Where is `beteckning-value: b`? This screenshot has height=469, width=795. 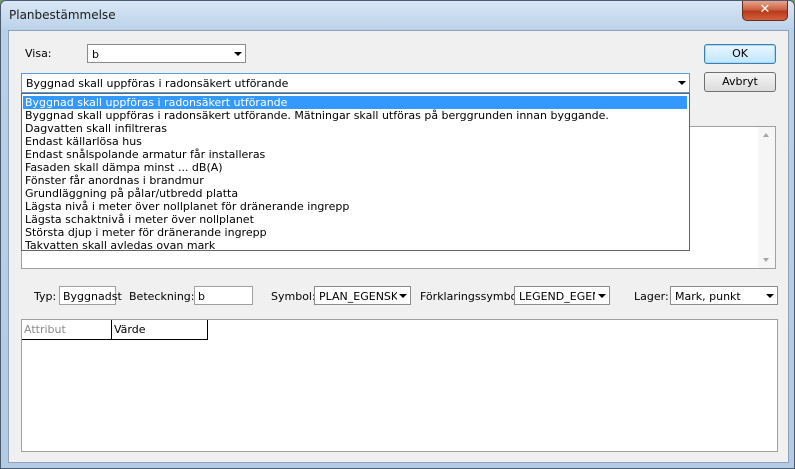
beteckning-value: b is located at coordinates (201, 296).